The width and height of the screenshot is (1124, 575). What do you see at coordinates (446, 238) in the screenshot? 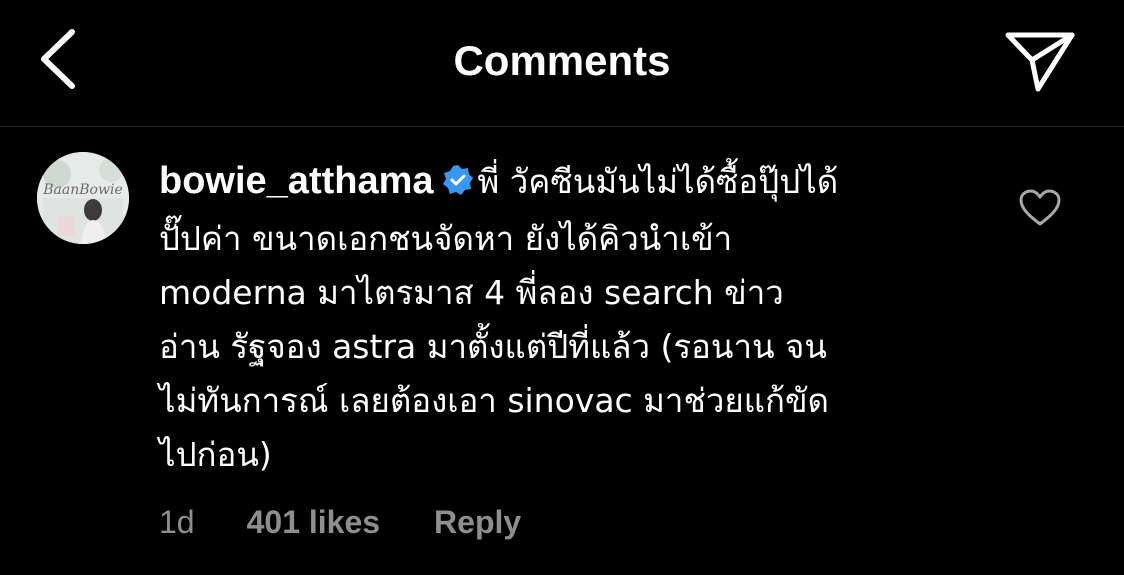
I see `comment-text-line: ปั๊ปค่า ขนาดเอกชนจัดหา ยังได้คิวนำเข้า` at bounding box center [446, 238].